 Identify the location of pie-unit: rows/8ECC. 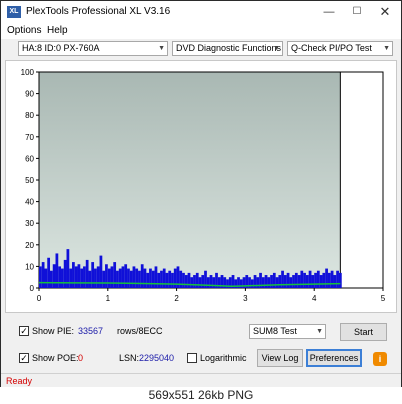
(140, 331).